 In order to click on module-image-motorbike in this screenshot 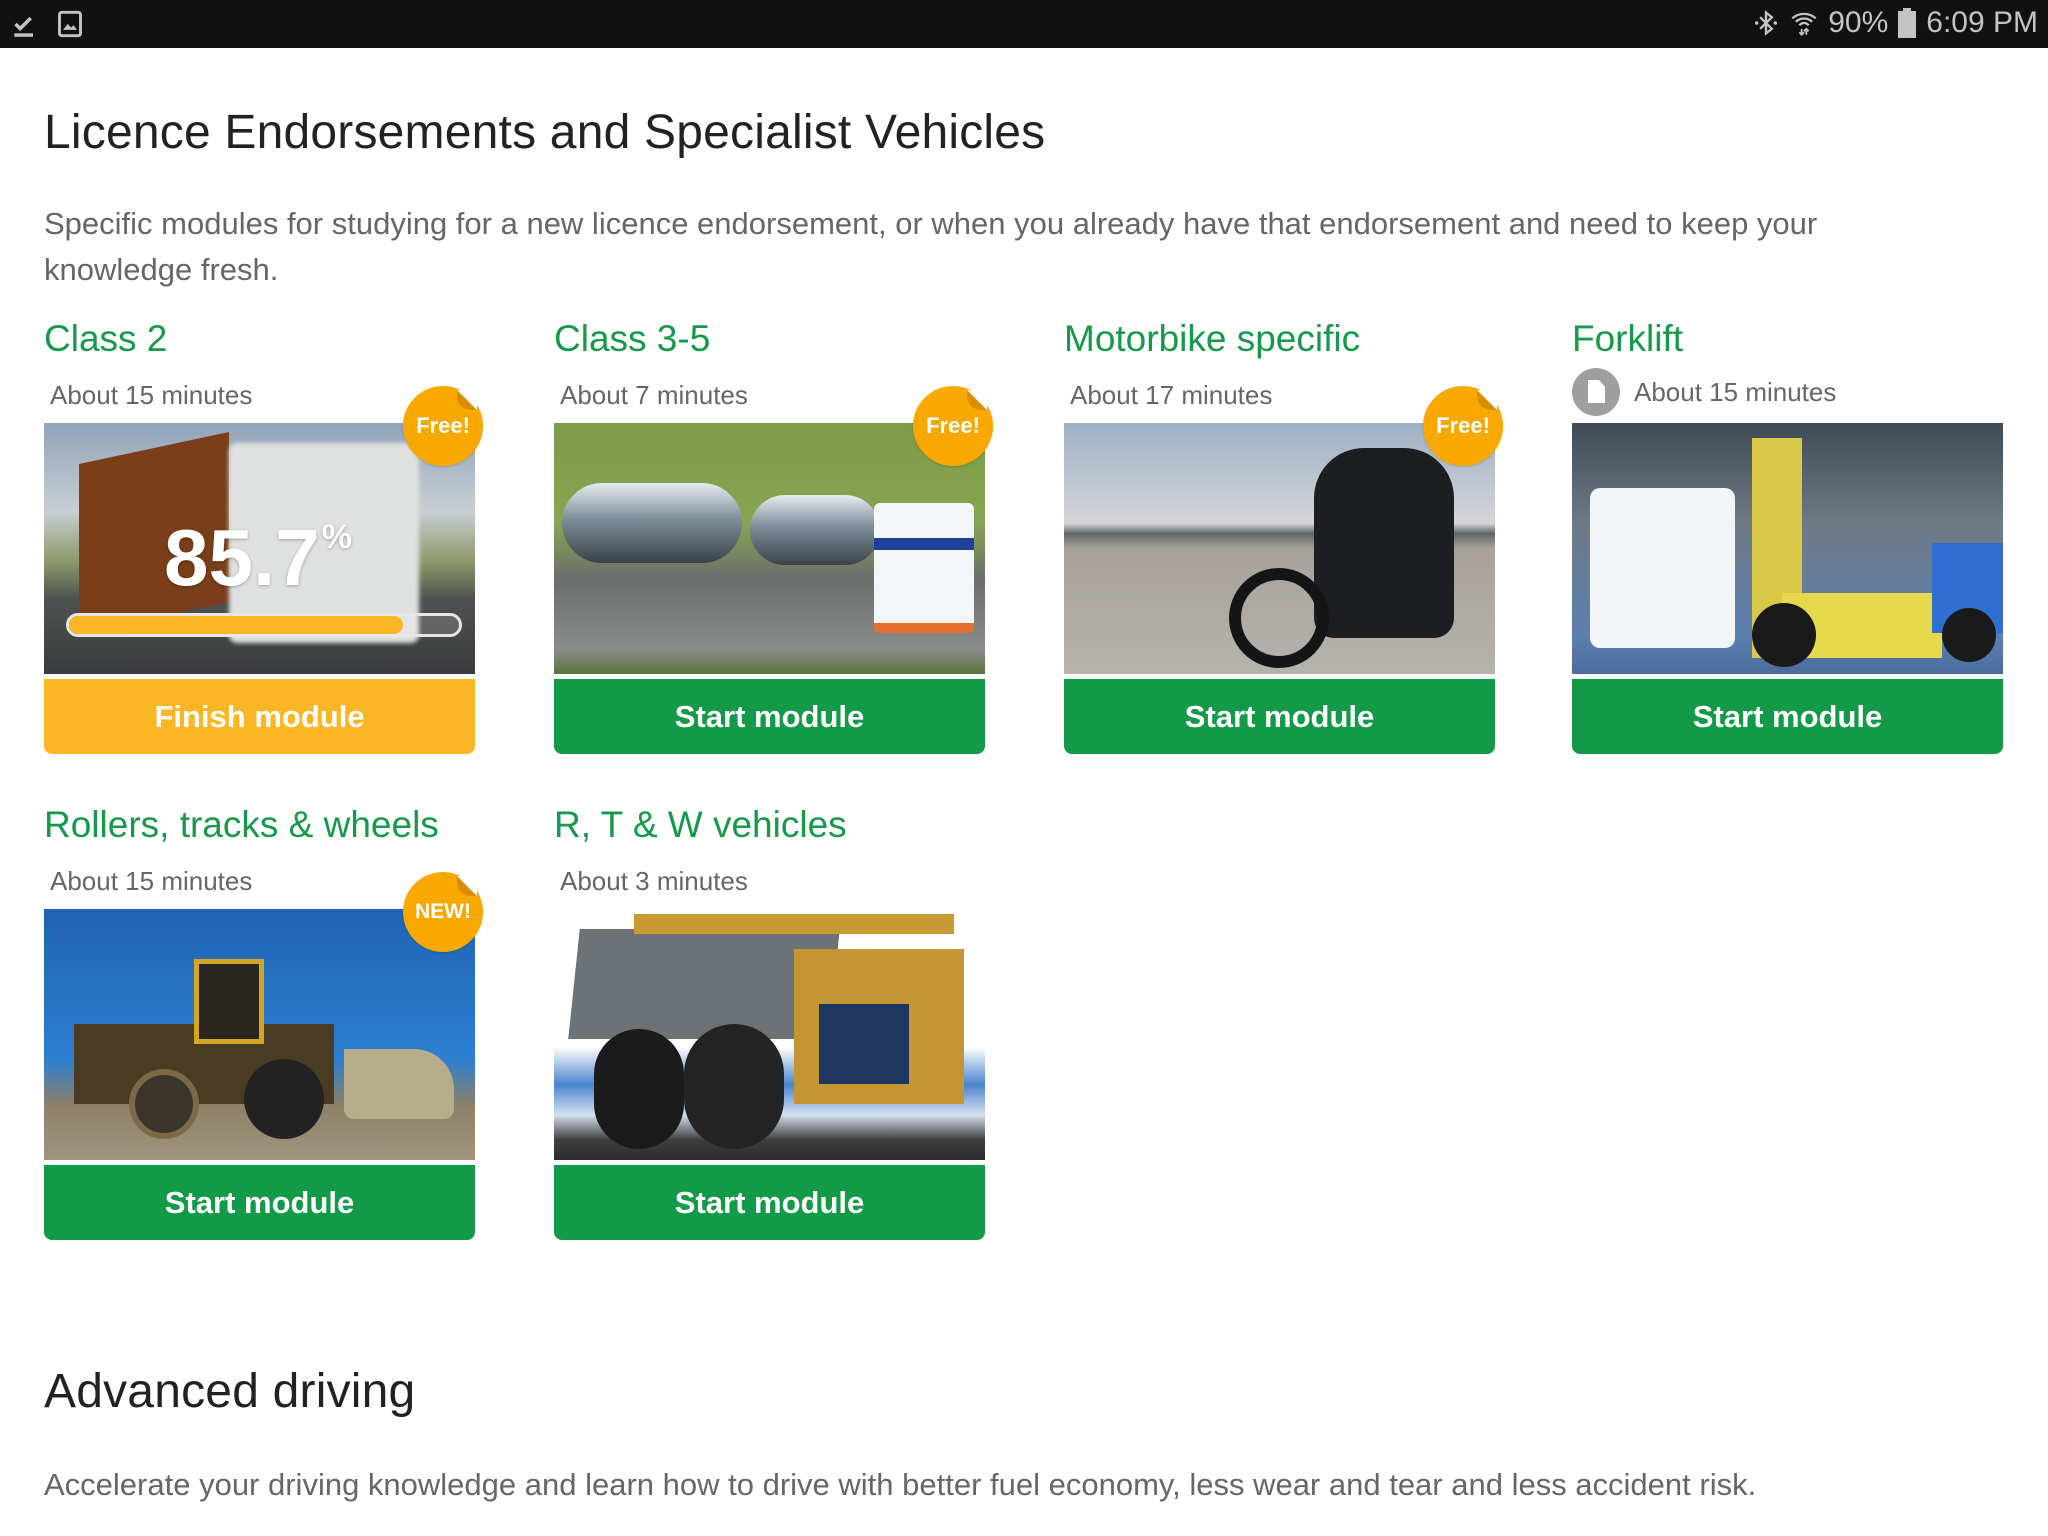, I will do `click(1279, 548)`.